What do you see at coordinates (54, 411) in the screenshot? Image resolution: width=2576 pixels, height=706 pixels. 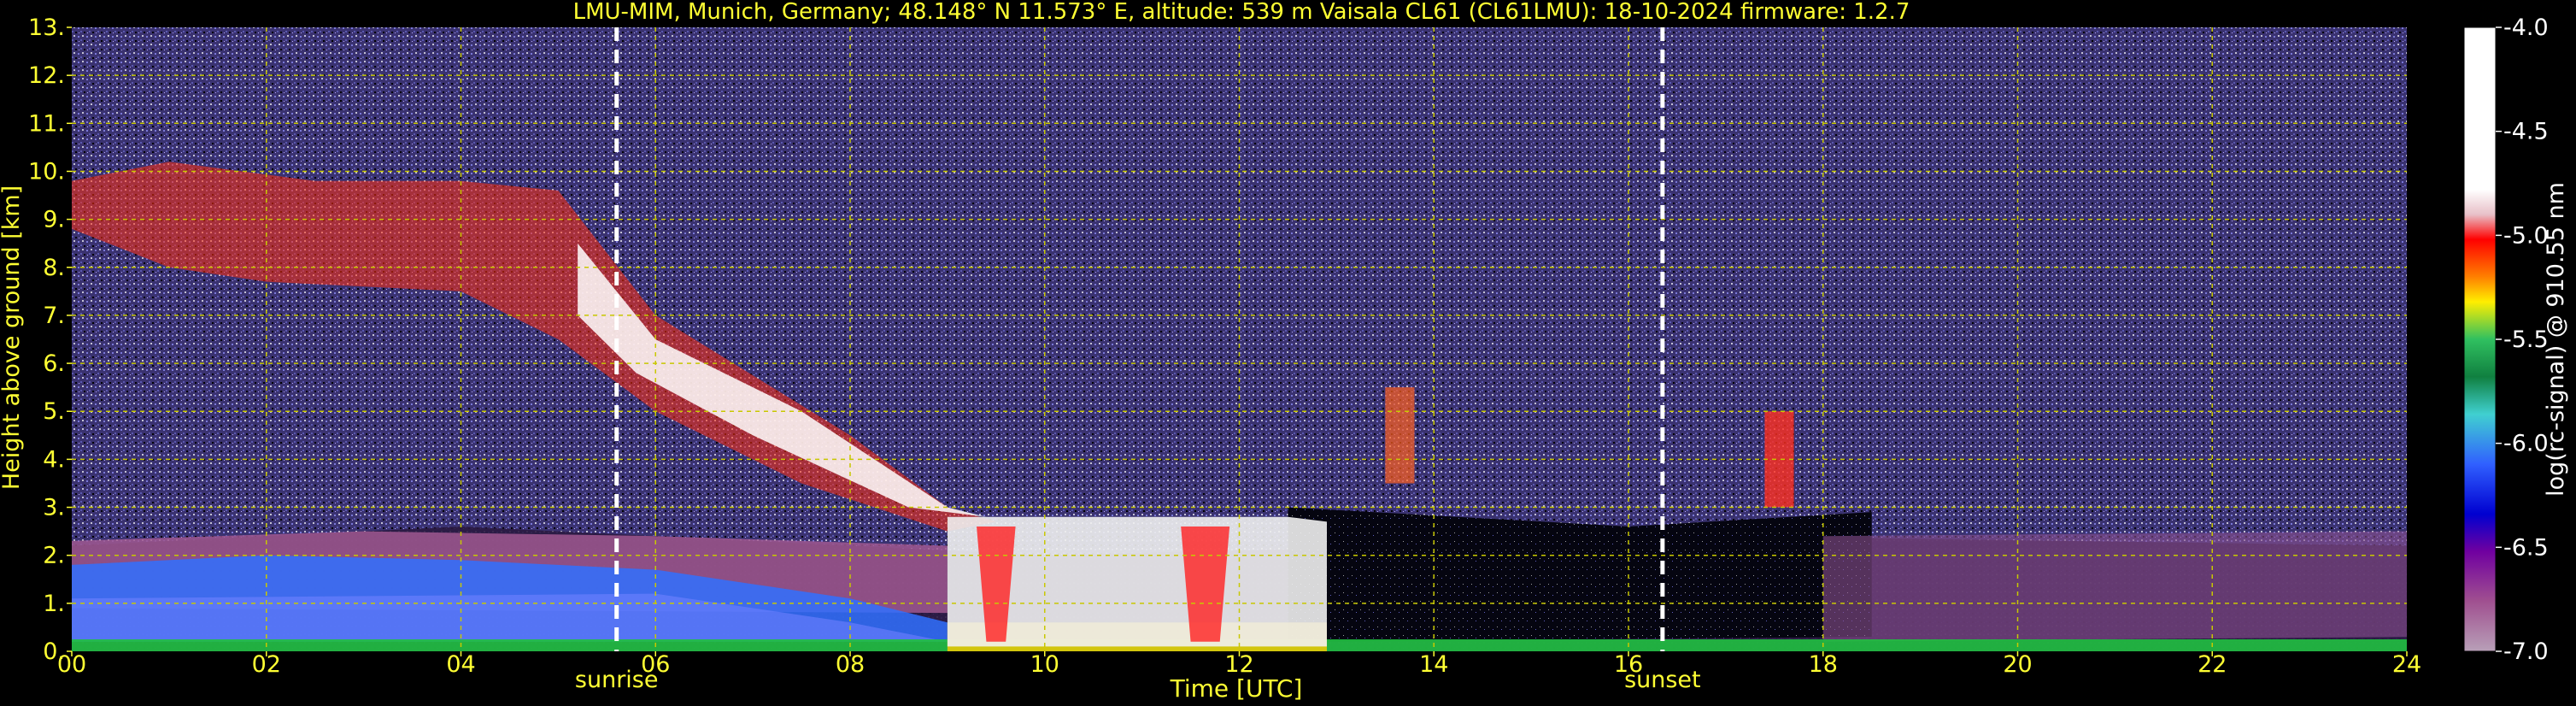 I see `y-tick-label: 5.` at bounding box center [54, 411].